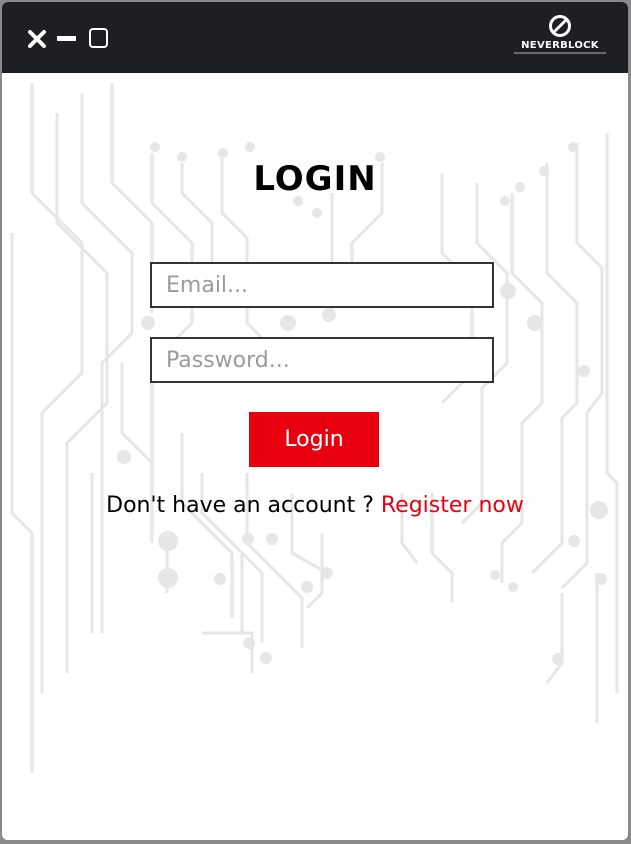 This screenshot has width=631, height=844. What do you see at coordinates (67, 39) in the screenshot?
I see `minimize-icon` at bounding box center [67, 39].